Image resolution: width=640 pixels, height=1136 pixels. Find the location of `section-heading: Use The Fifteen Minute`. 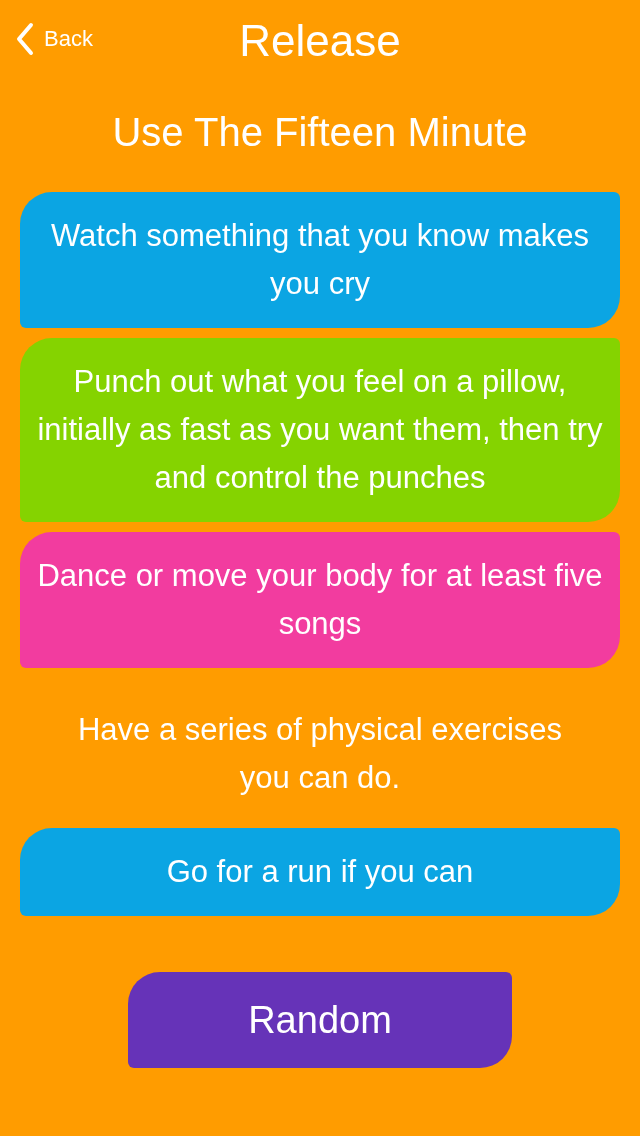

section-heading: Use The Fifteen Minute is located at coordinates (320, 132).